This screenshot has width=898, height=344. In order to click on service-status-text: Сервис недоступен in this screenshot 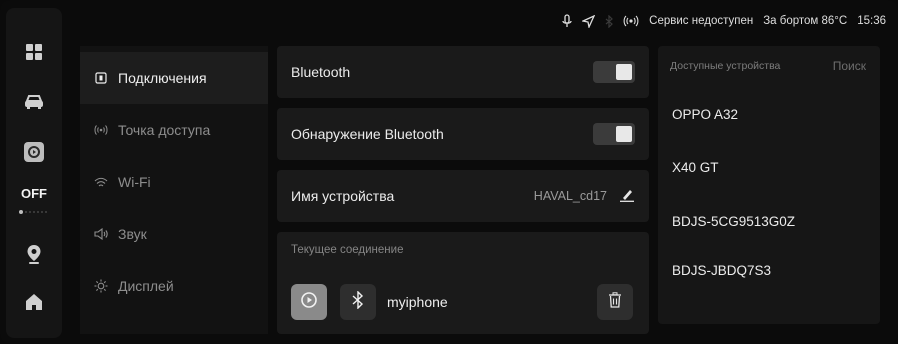, I will do `click(701, 21)`.